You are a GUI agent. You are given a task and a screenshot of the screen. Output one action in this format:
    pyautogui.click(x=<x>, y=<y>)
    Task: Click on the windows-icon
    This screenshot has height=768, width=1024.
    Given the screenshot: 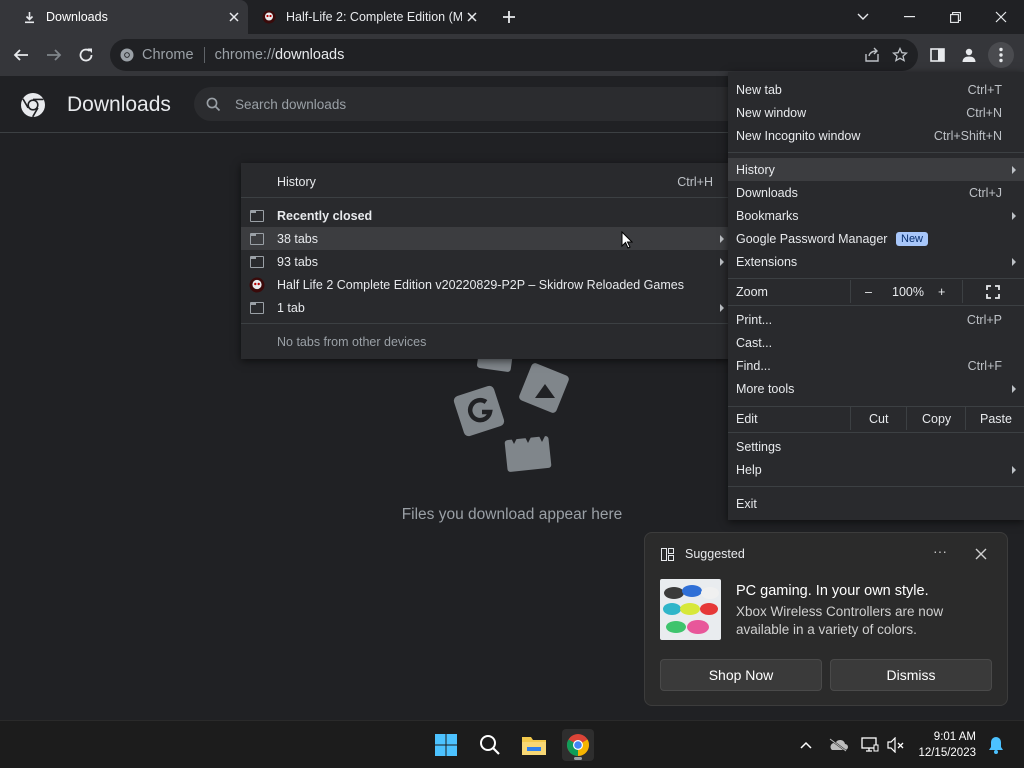 What is the action you would take?
    pyautogui.click(x=446, y=745)
    